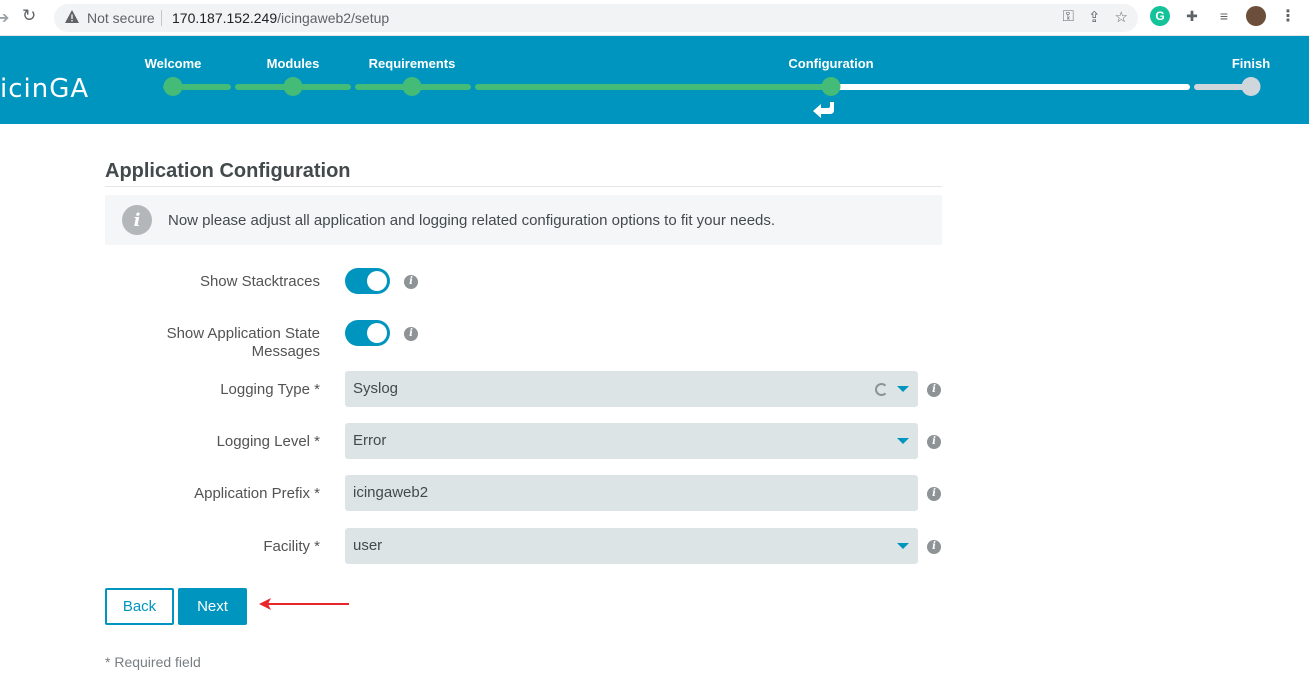  Describe the element at coordinates (173, 86) in the screenshot. I see `step-dot-welcome` at that location.